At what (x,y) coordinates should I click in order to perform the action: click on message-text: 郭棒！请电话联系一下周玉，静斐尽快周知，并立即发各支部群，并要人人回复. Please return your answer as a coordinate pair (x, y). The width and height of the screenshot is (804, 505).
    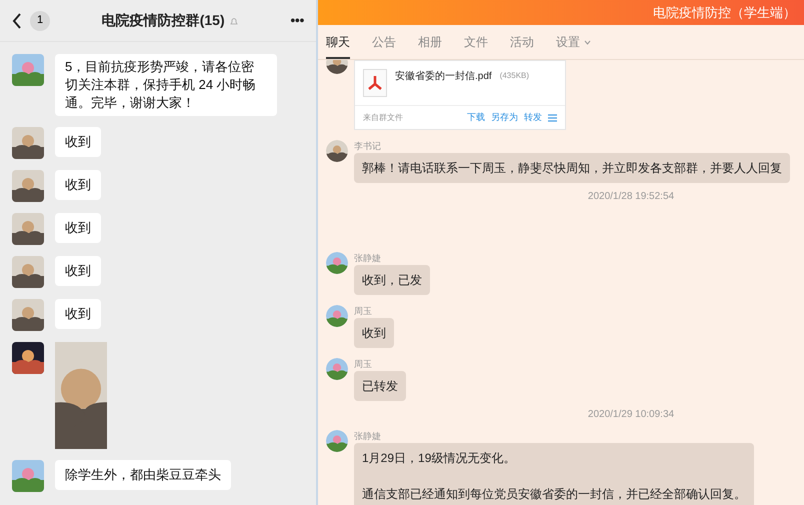
    Looking at the image, I should click on (572, 168).